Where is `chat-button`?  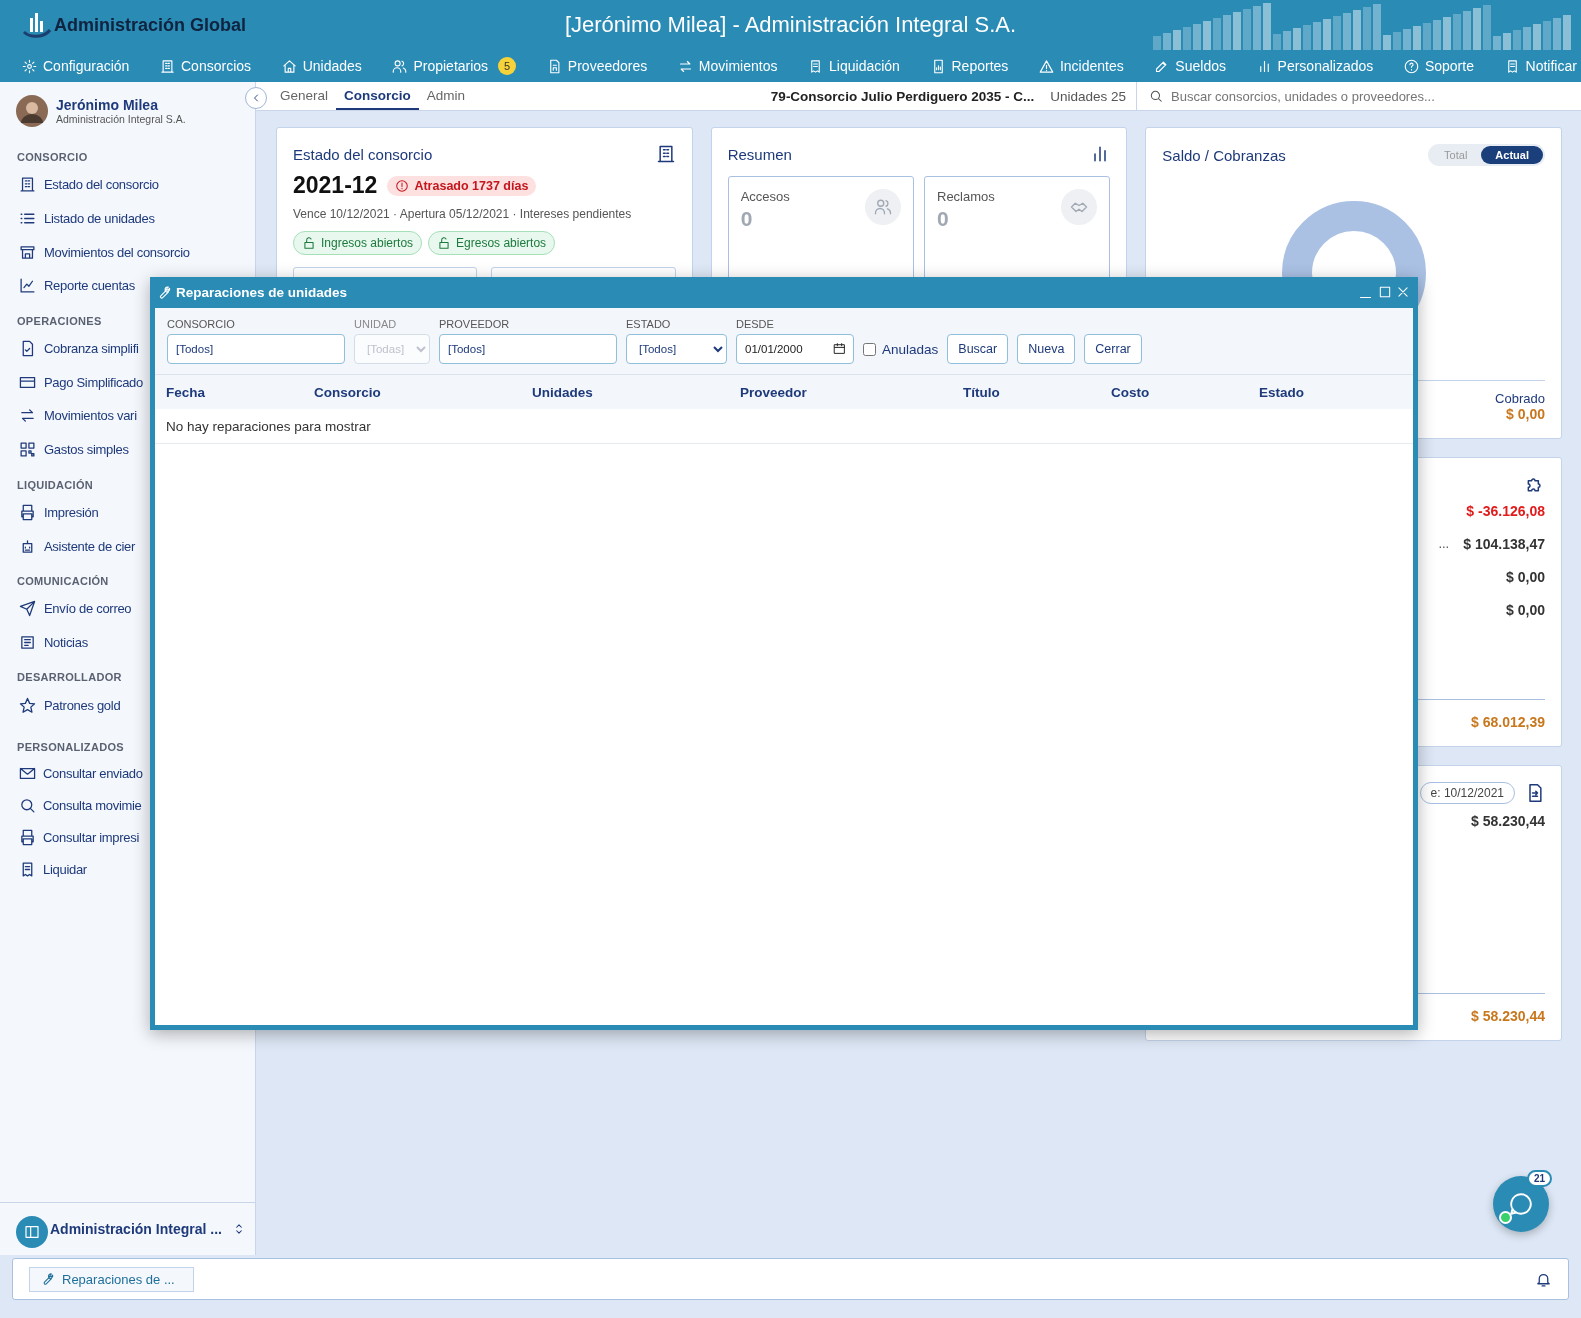
chat-button is located at coordinates (1521, 1204).